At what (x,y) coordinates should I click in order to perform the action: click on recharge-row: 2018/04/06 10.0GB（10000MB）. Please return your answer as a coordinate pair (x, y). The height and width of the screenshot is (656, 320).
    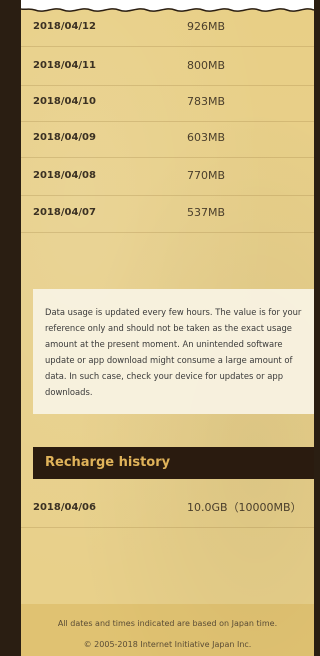
    Looking at the image, I should click on (167, 508).